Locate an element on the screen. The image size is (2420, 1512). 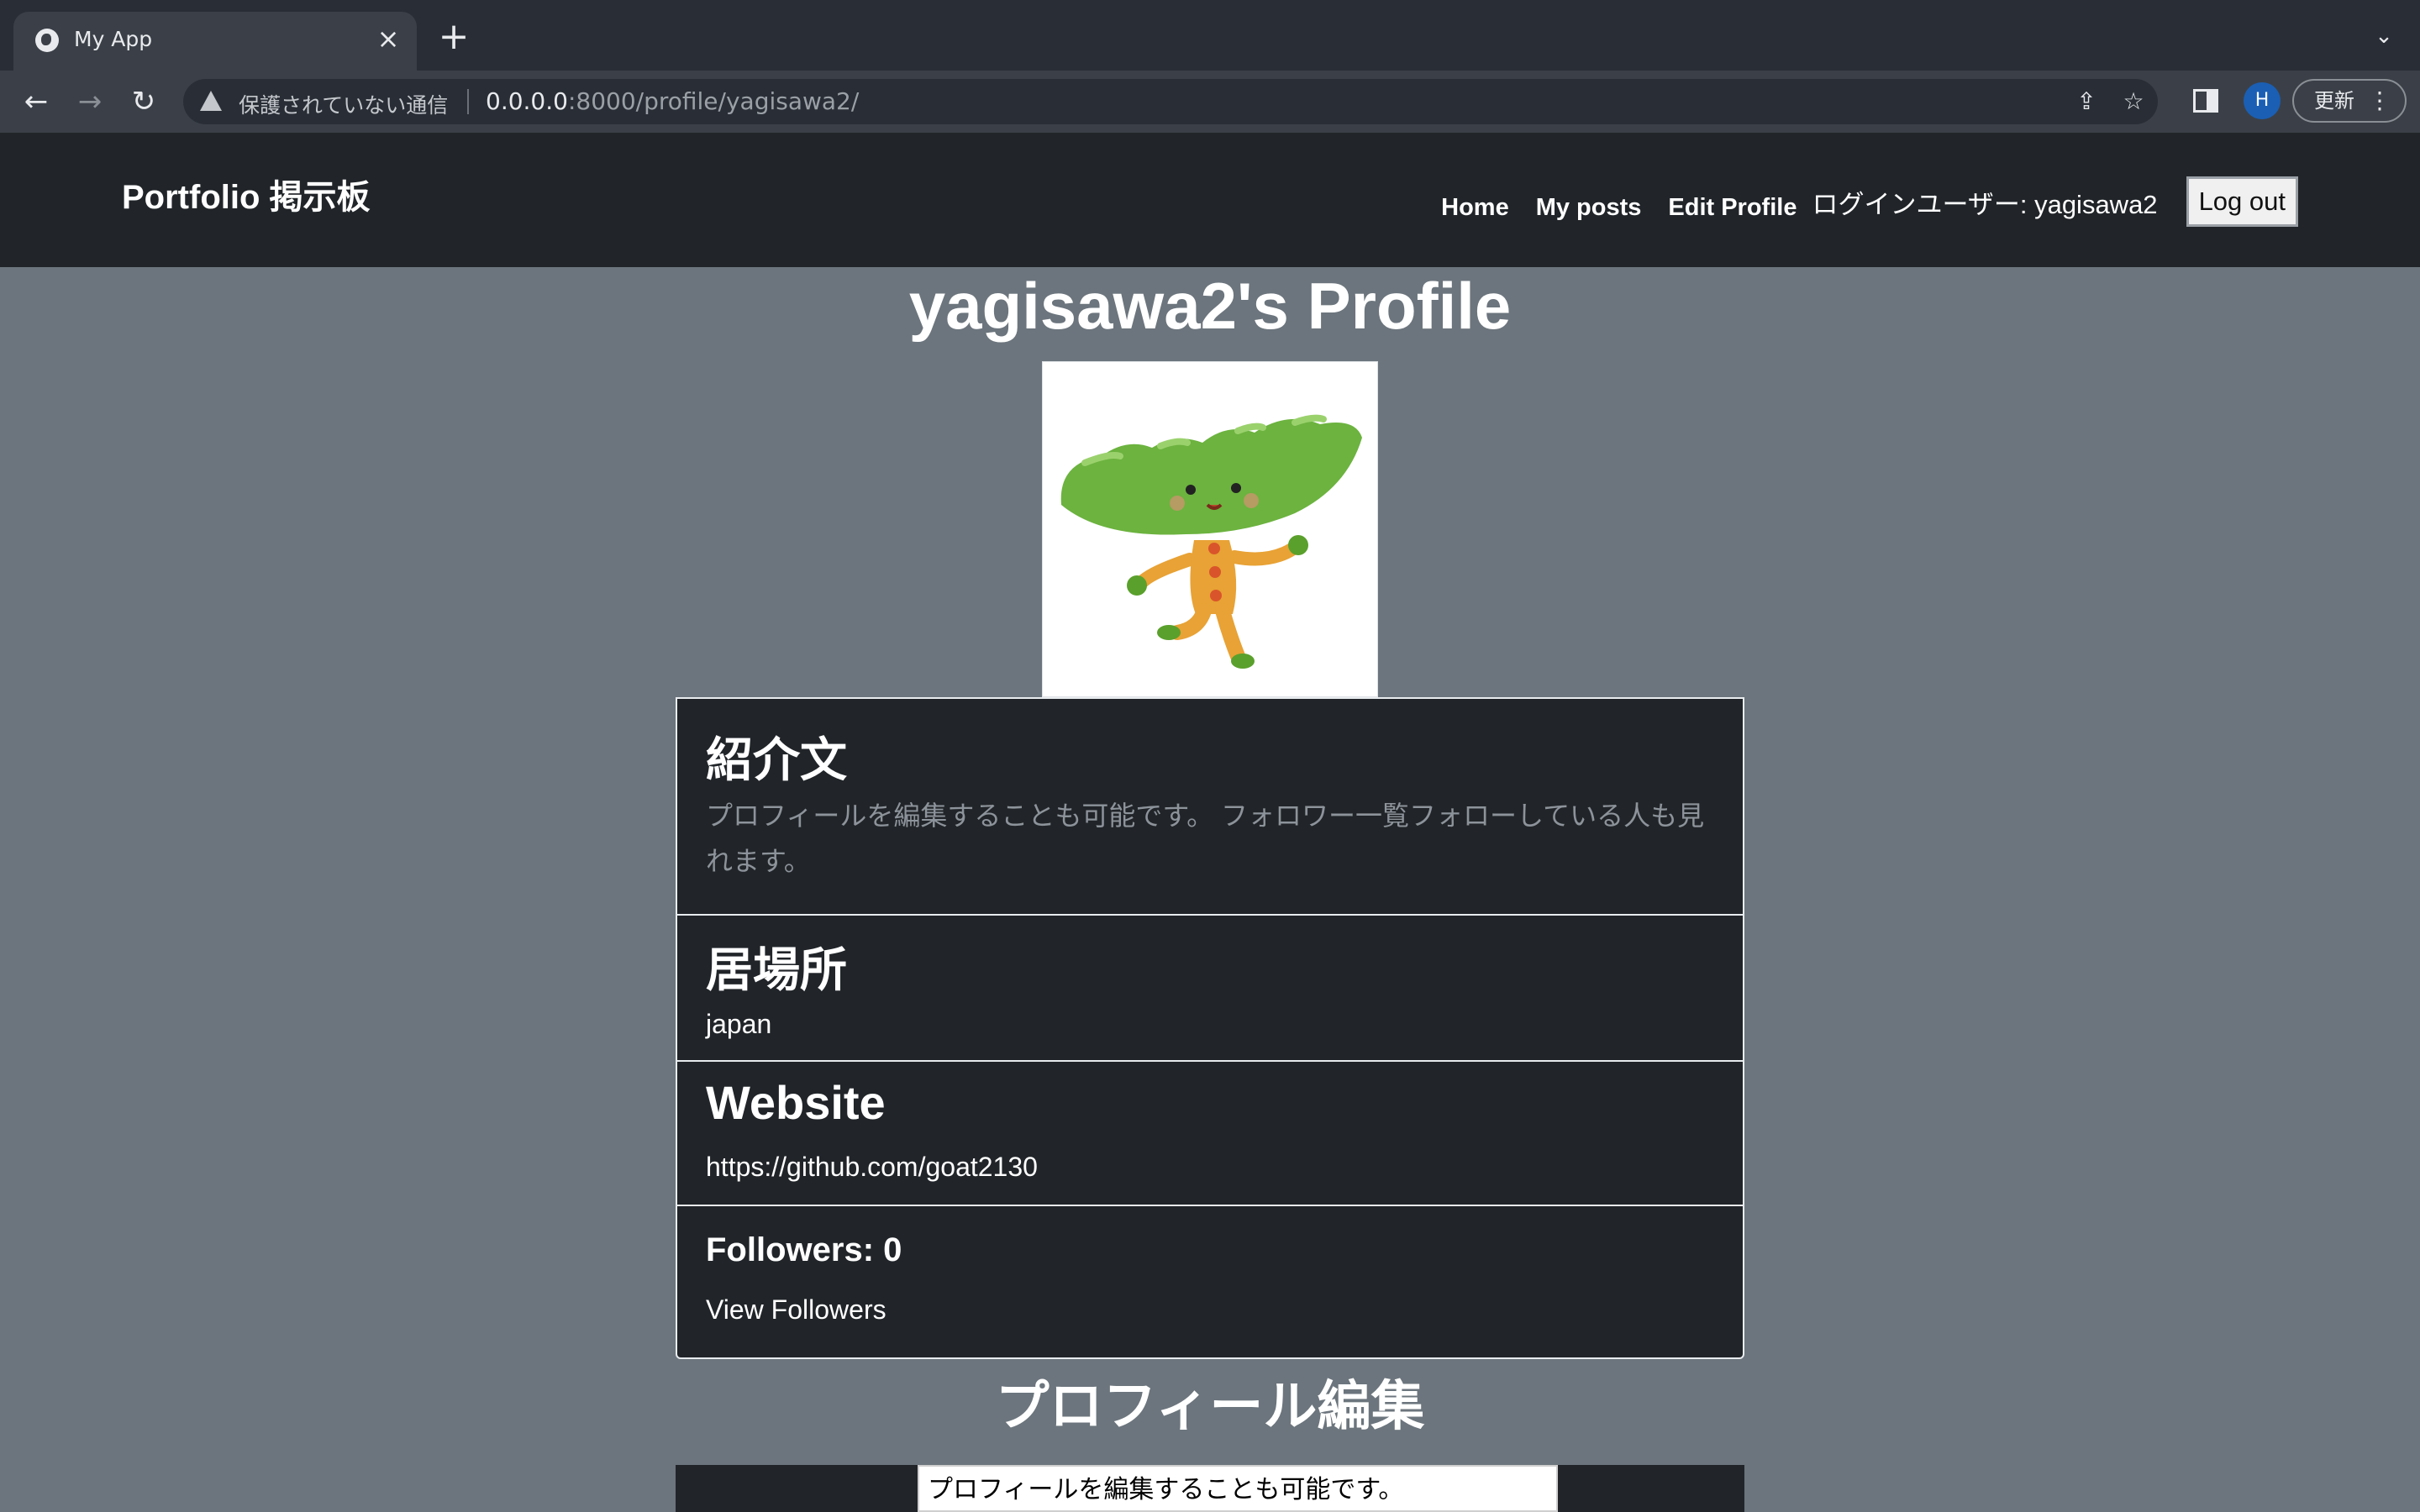
bookmark-star-icon: ☆ is located at coordinates (2133, 102).